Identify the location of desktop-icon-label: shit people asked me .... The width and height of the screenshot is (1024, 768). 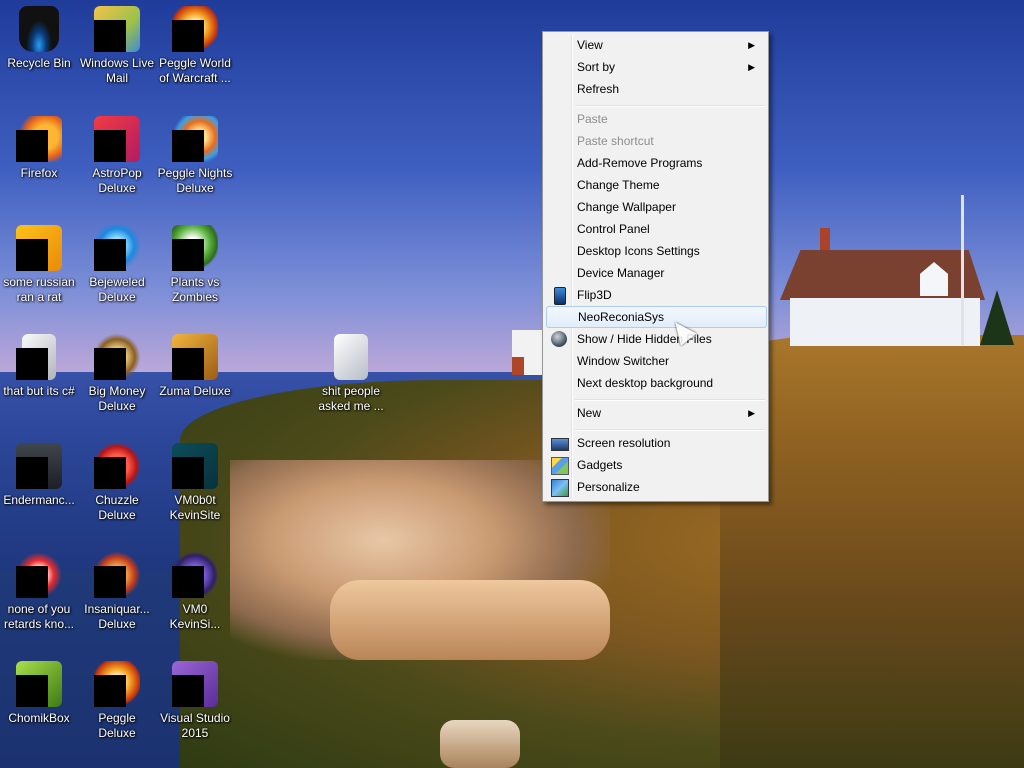
(351, 398).